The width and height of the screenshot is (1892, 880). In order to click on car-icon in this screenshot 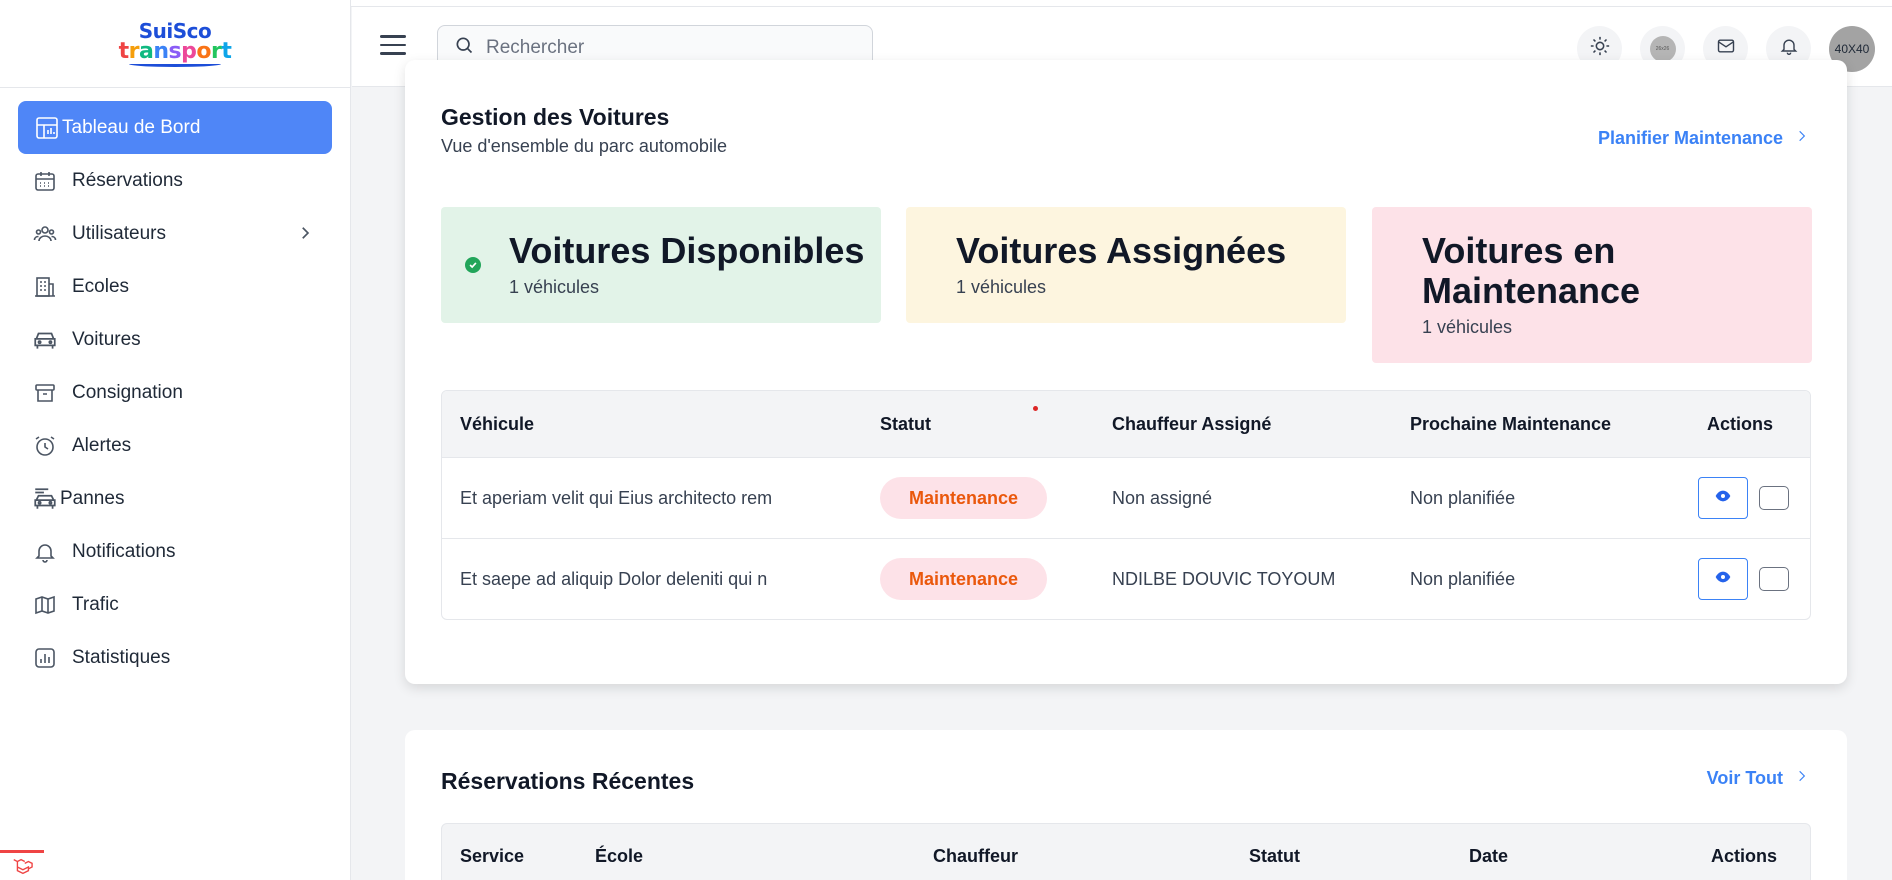, I will do `click(45, 340)`.